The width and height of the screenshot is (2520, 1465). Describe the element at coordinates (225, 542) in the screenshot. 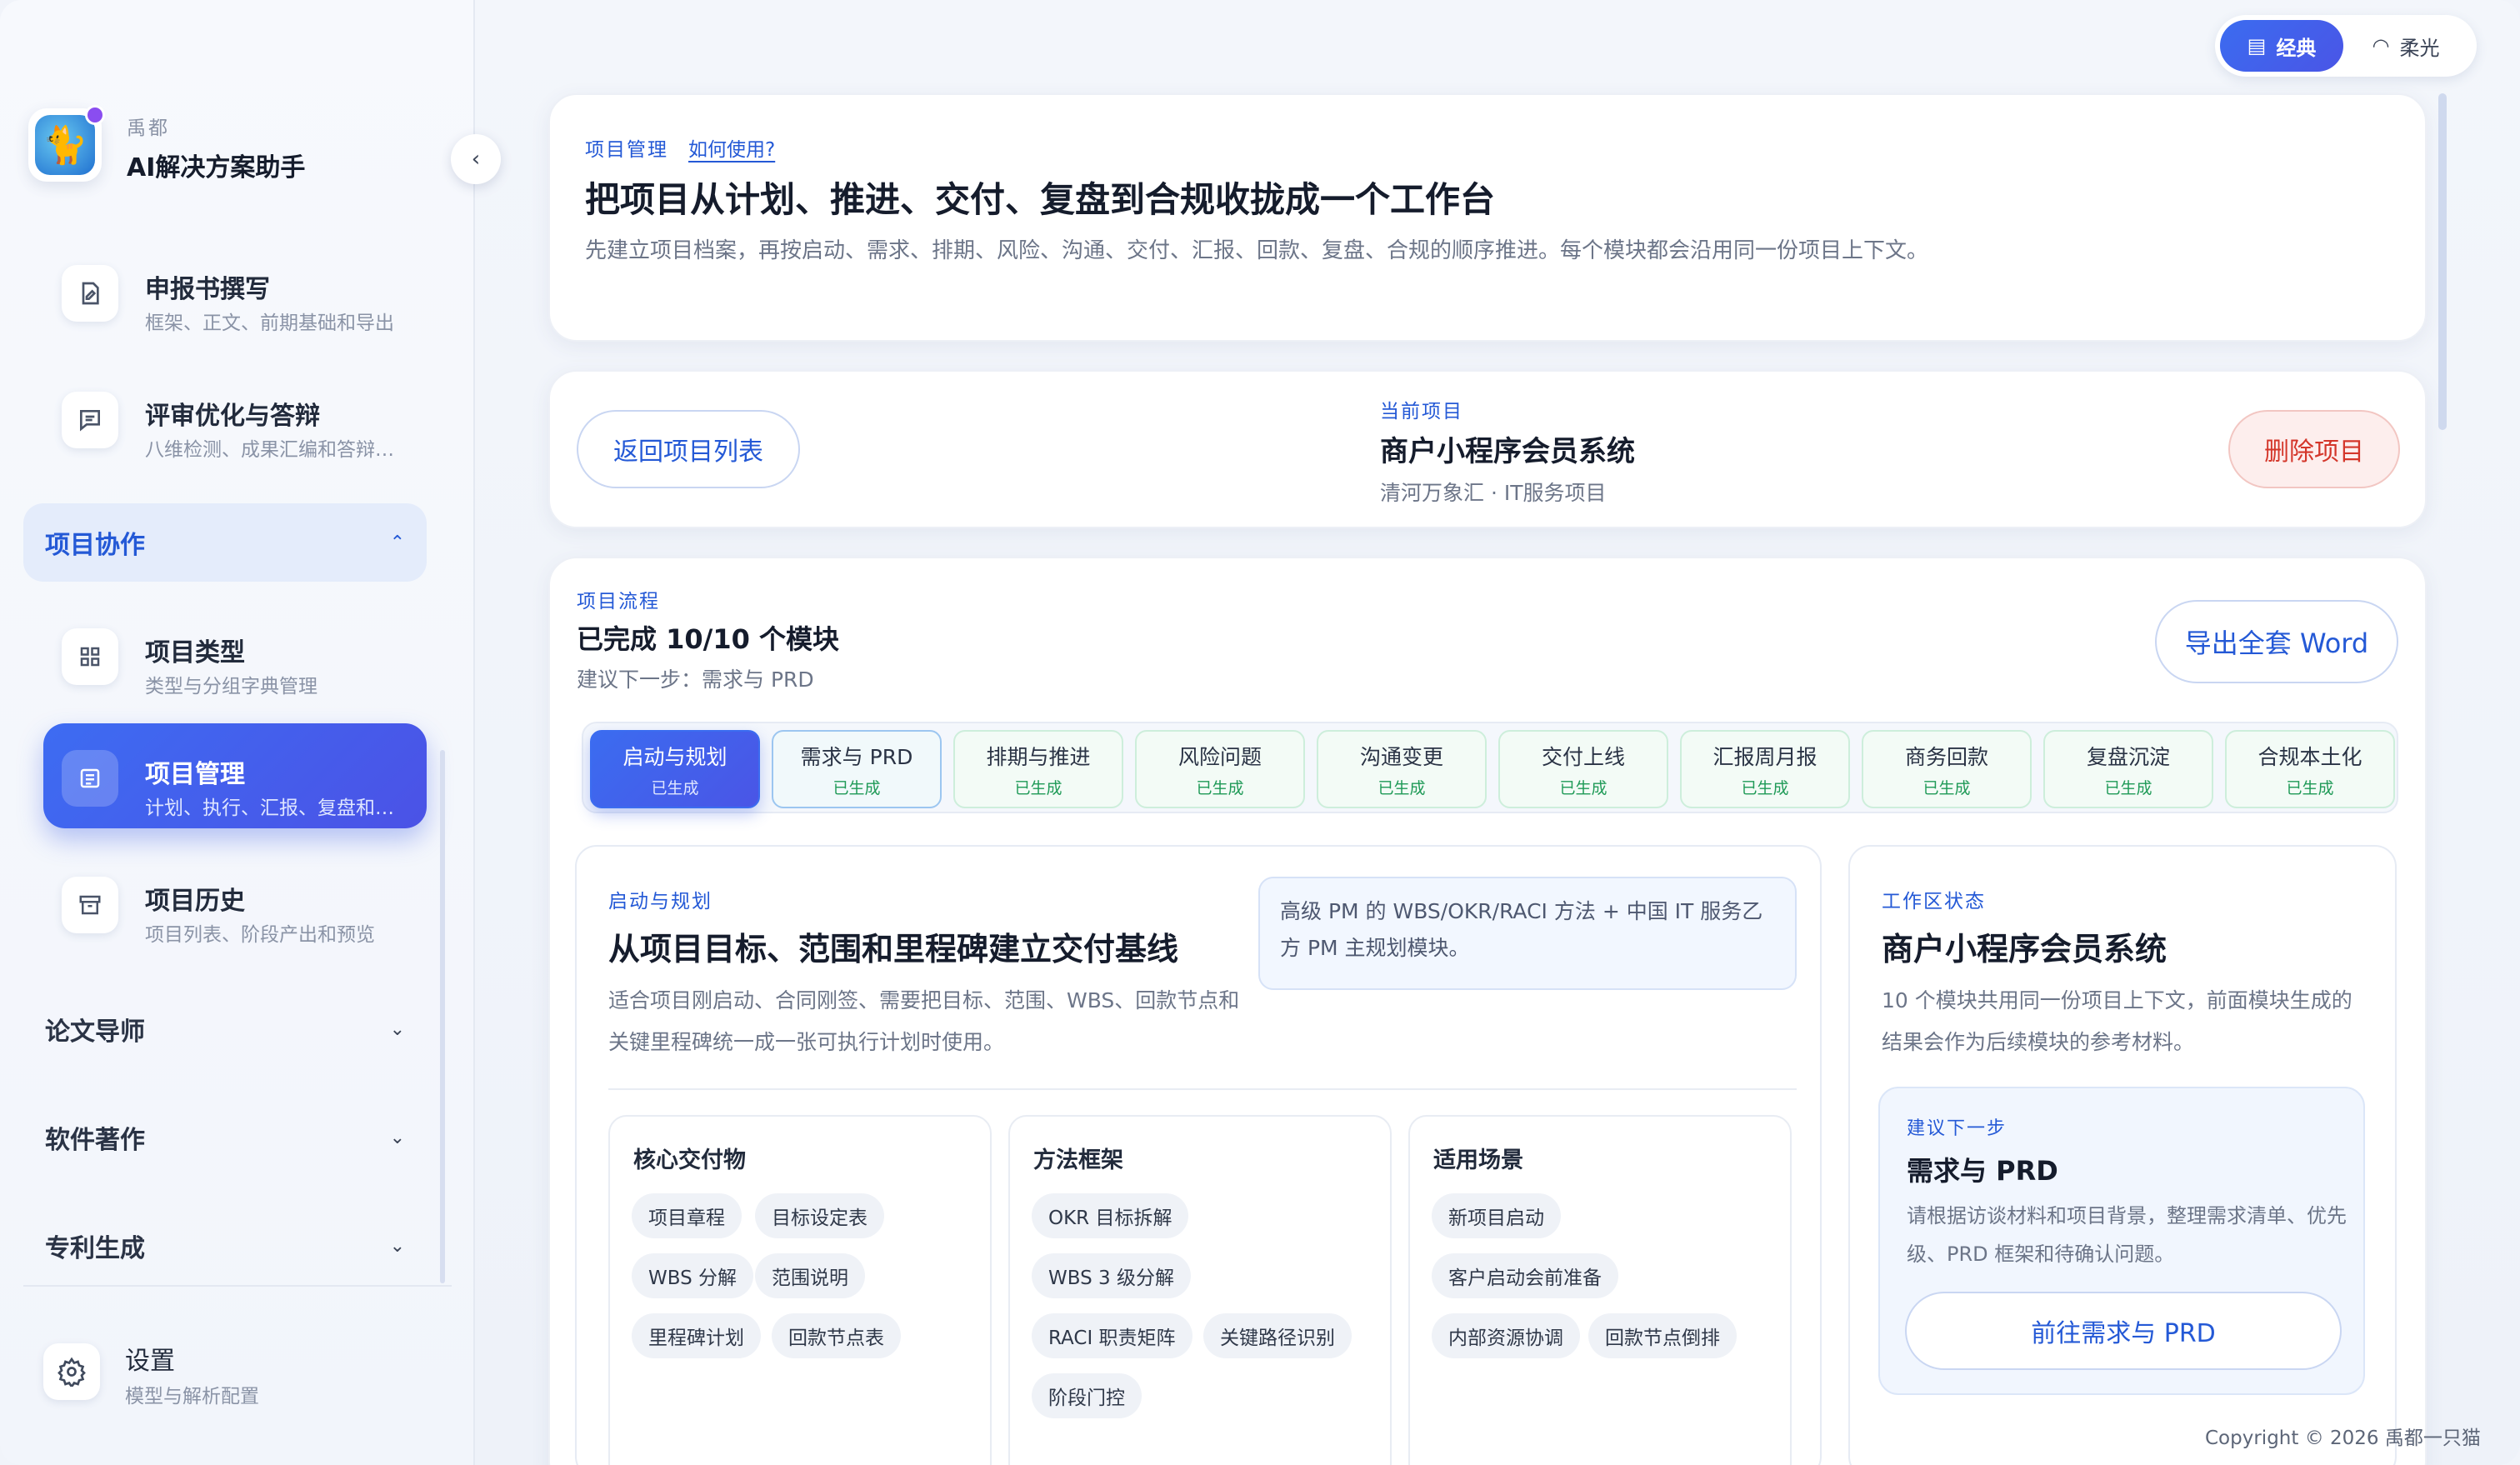

I see `sidebar-group-project-collab: 项目协作 ⌃` at that location.